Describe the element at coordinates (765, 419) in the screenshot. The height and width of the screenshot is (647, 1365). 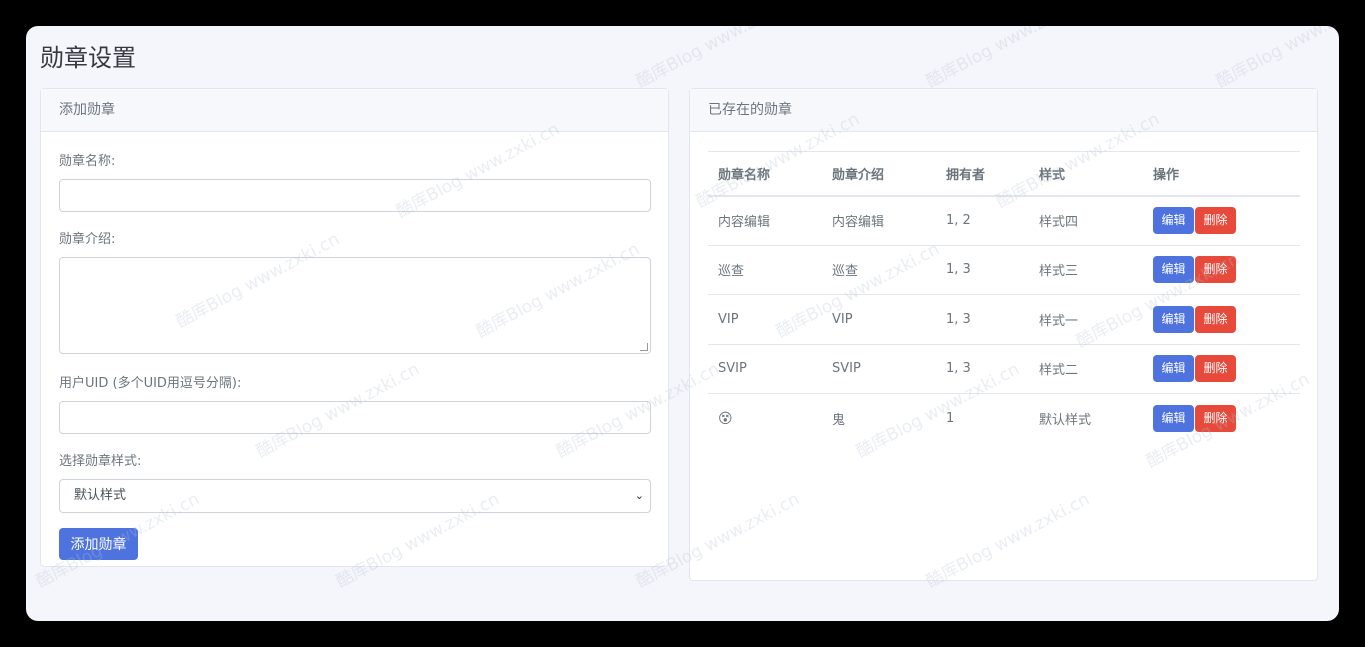
I see `badge-name-cell: 😵` at that location.